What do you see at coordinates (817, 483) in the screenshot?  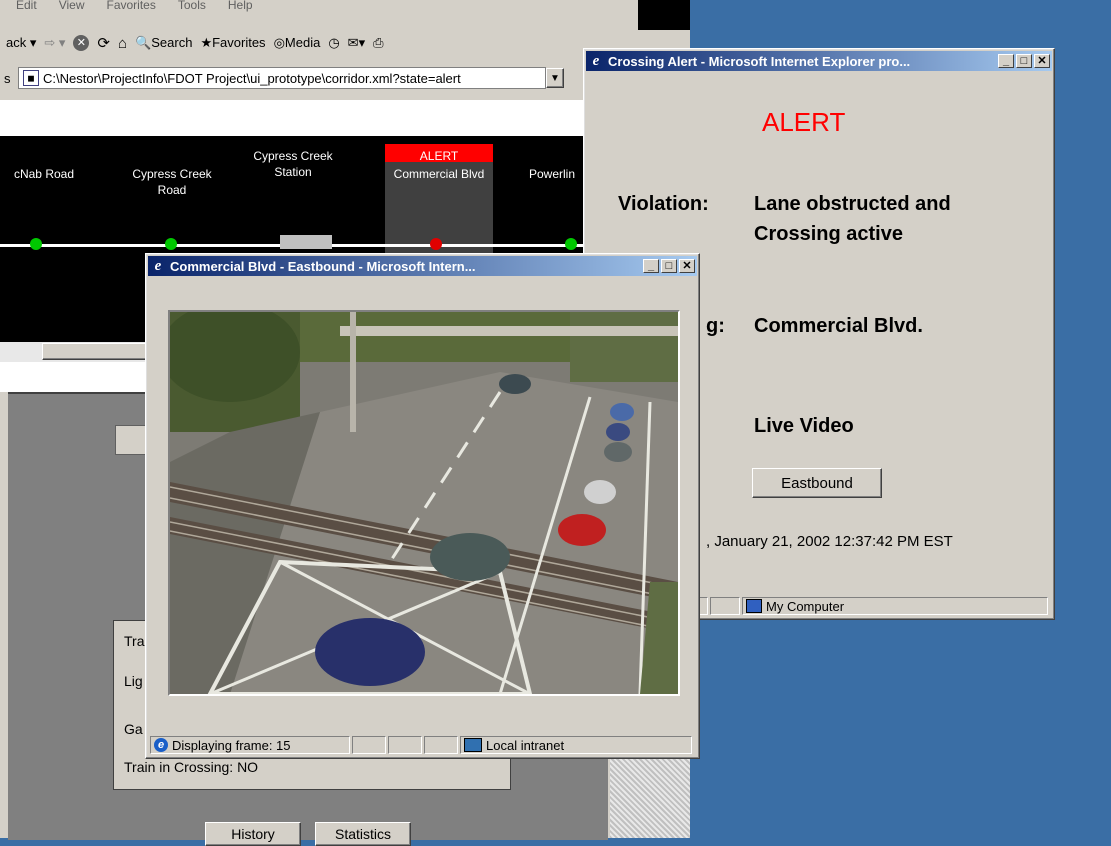 I see `eastbound-button: Eastbound` at bounding box center [817, 483].